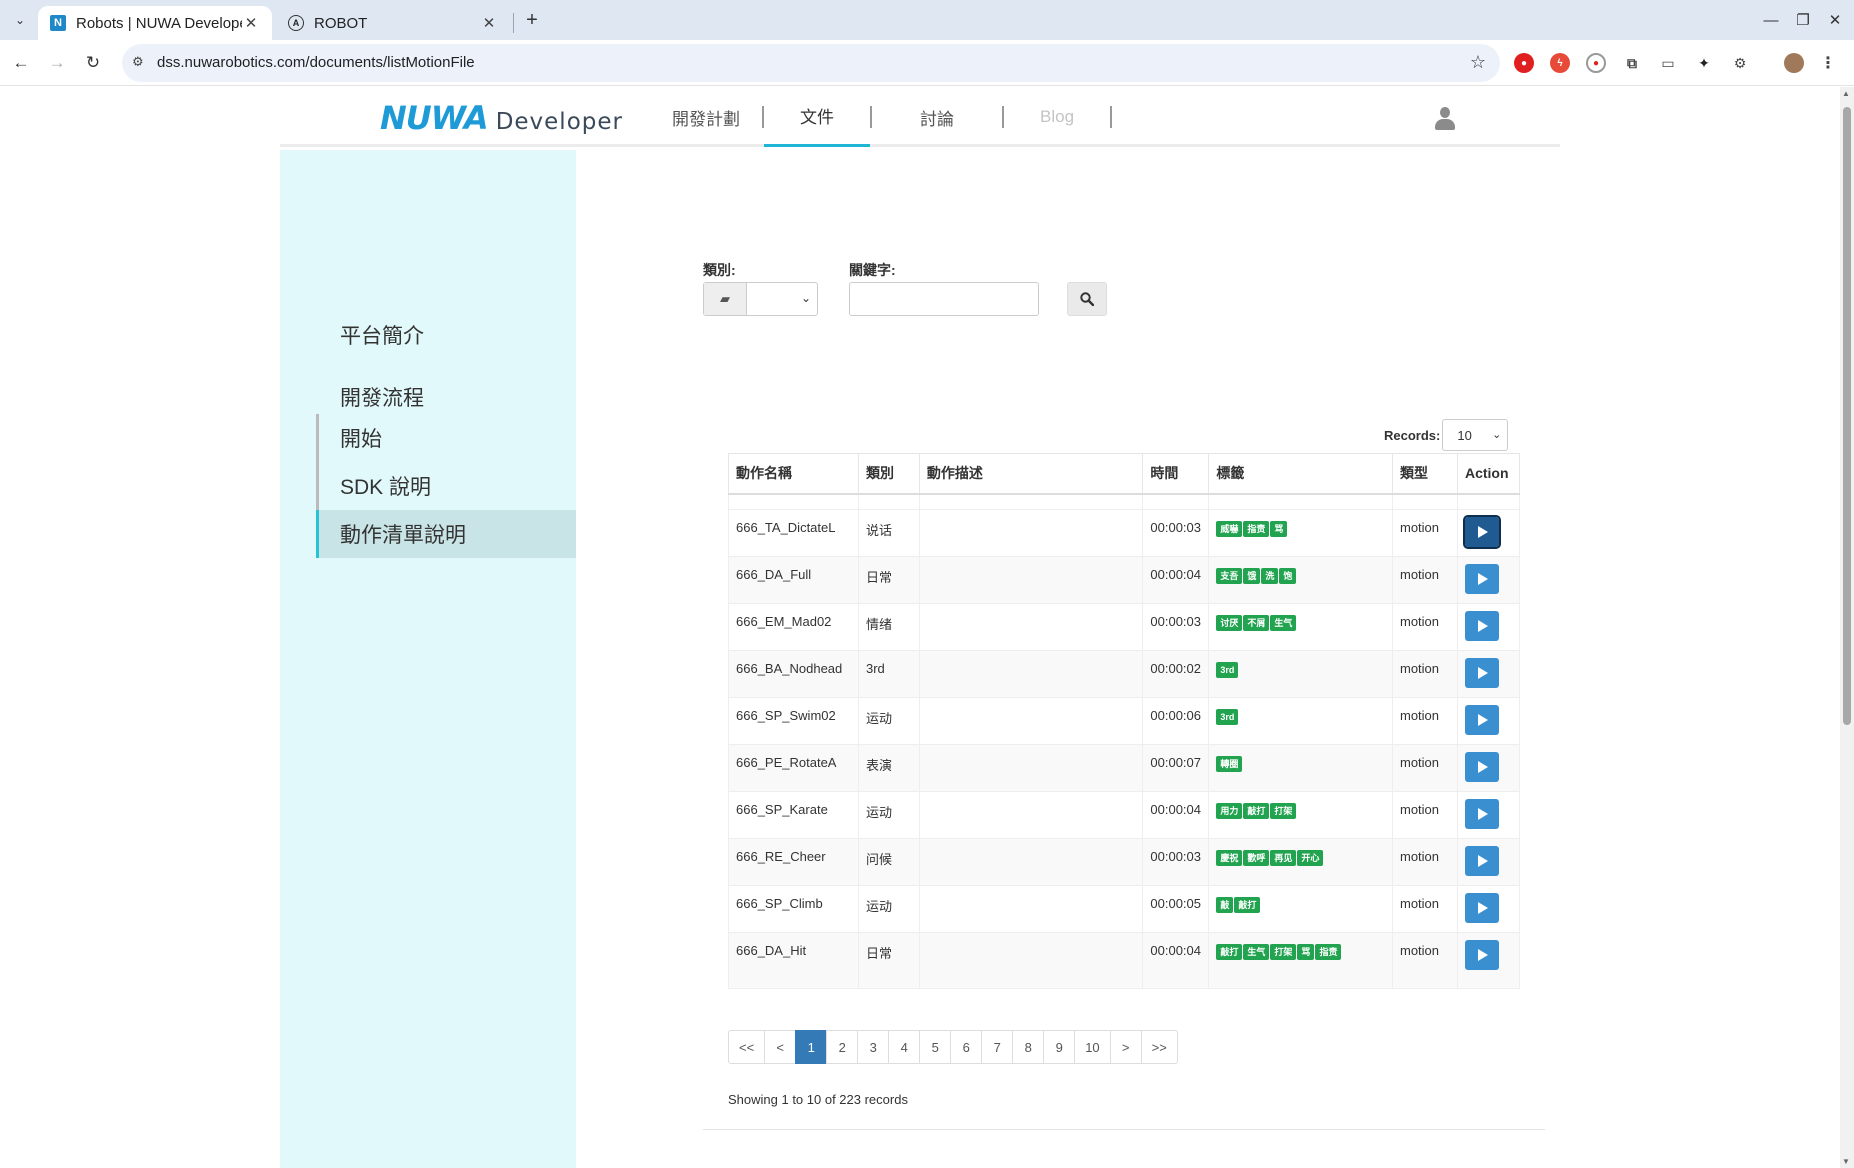 Image resolution: width=1854 pixels, height=1168 pixels. Describe the element at coordinates (1596, 63) in the screenshot. I see `record-icon: ●` at that location.